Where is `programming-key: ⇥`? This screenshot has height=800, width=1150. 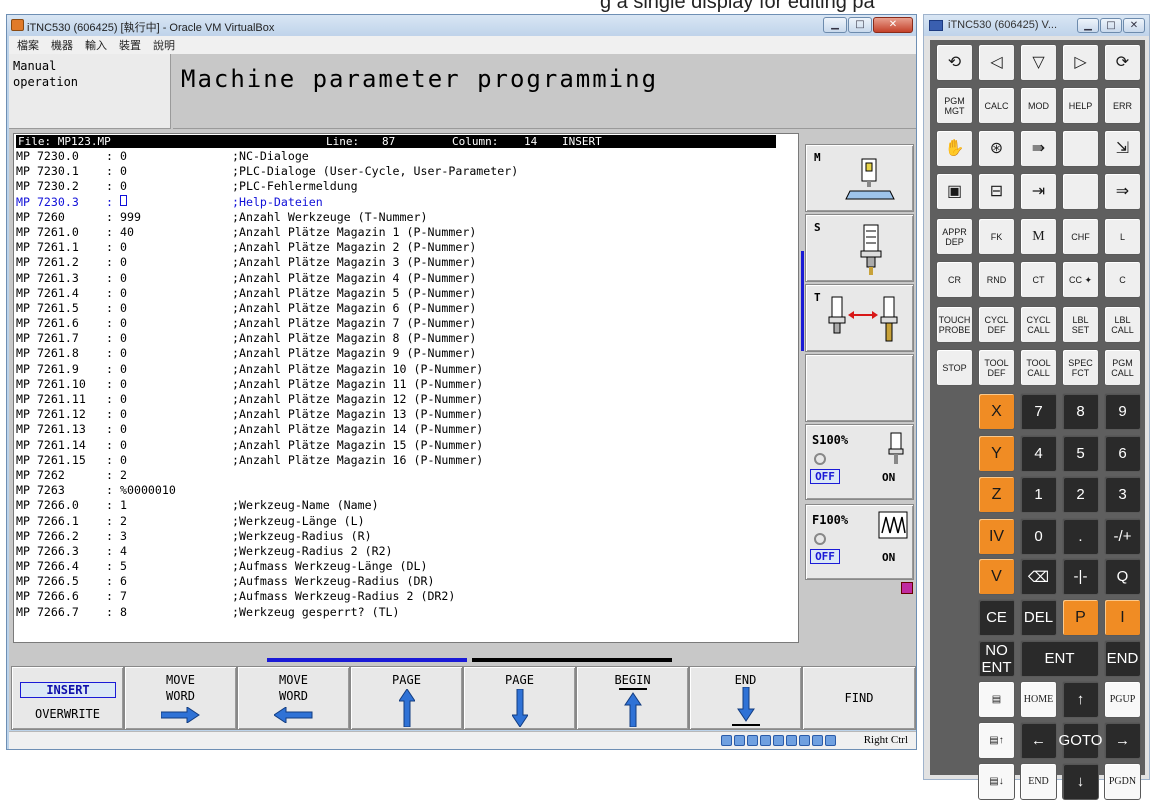
programming-key: ⇥ is located at coordinates (1038, 191).